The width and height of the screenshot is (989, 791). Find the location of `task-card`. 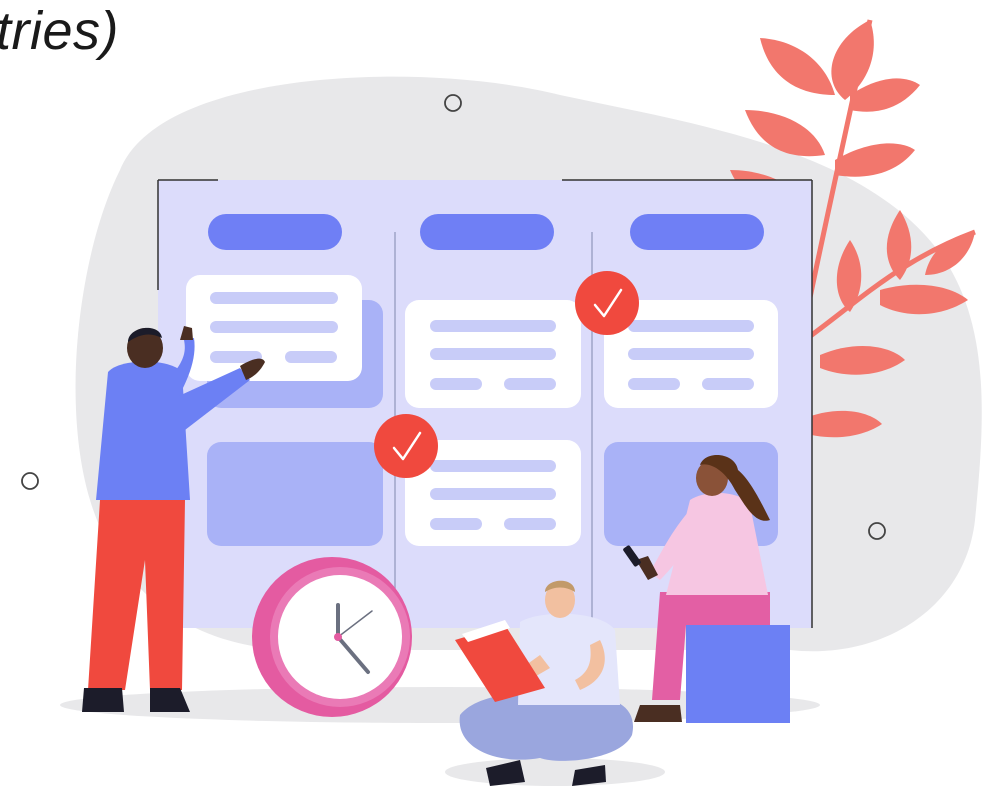

task-card is located at coordinates (493, 354).